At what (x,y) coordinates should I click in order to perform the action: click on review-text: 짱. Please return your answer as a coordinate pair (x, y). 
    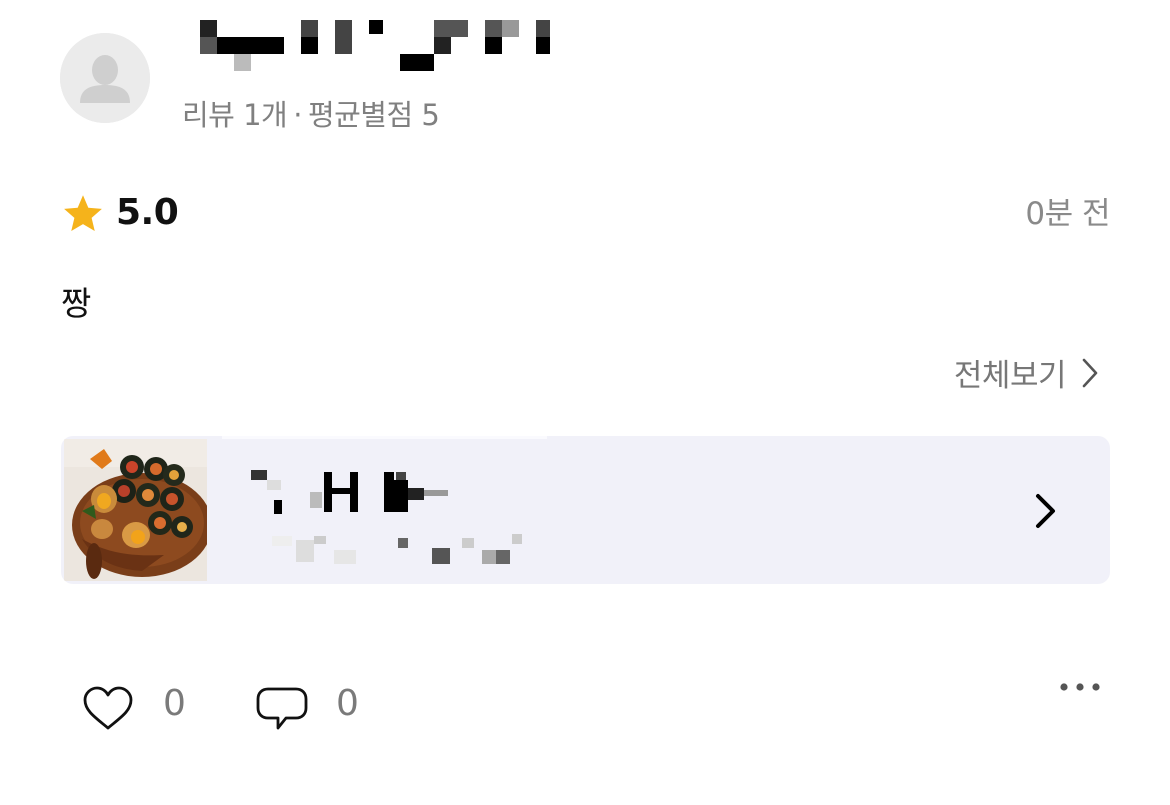
    Looking at the image, I should click on (76, 303).